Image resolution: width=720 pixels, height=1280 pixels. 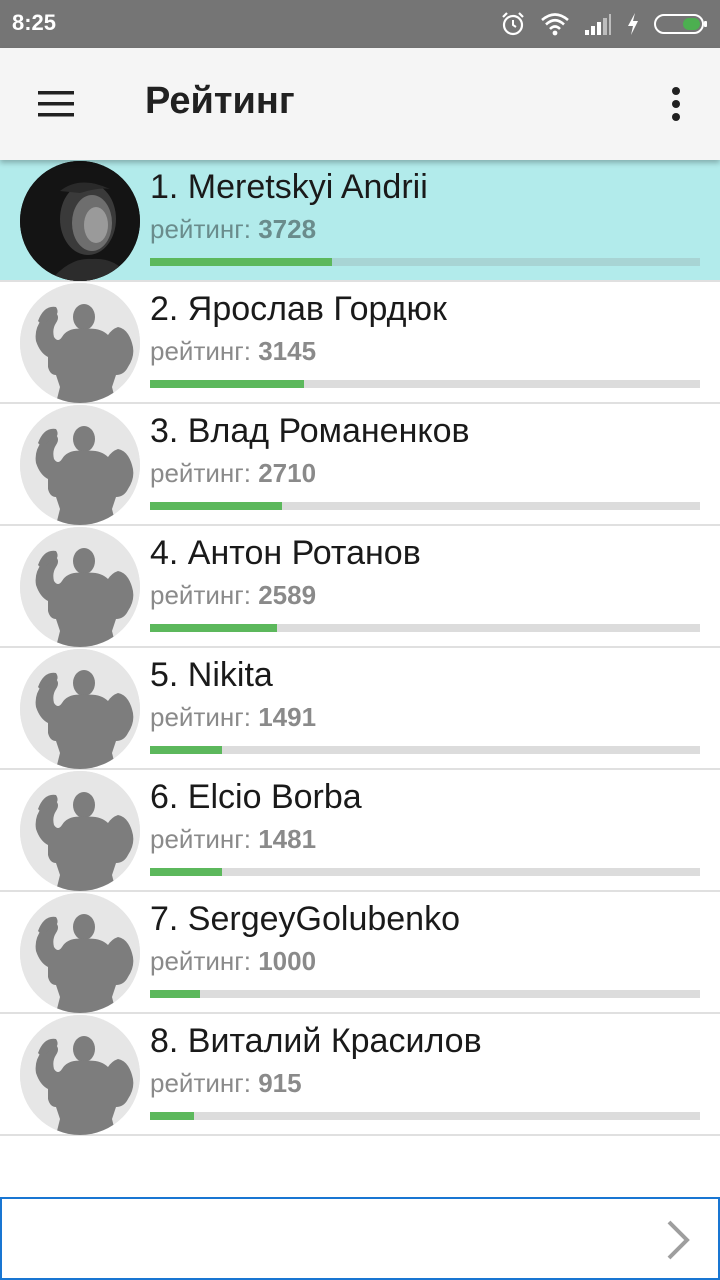 I want to click on overflow-menu-button, so click(x=676, y=104).